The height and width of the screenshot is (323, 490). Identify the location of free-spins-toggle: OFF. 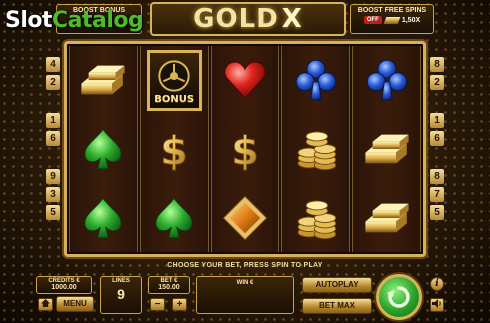
(372, 20).